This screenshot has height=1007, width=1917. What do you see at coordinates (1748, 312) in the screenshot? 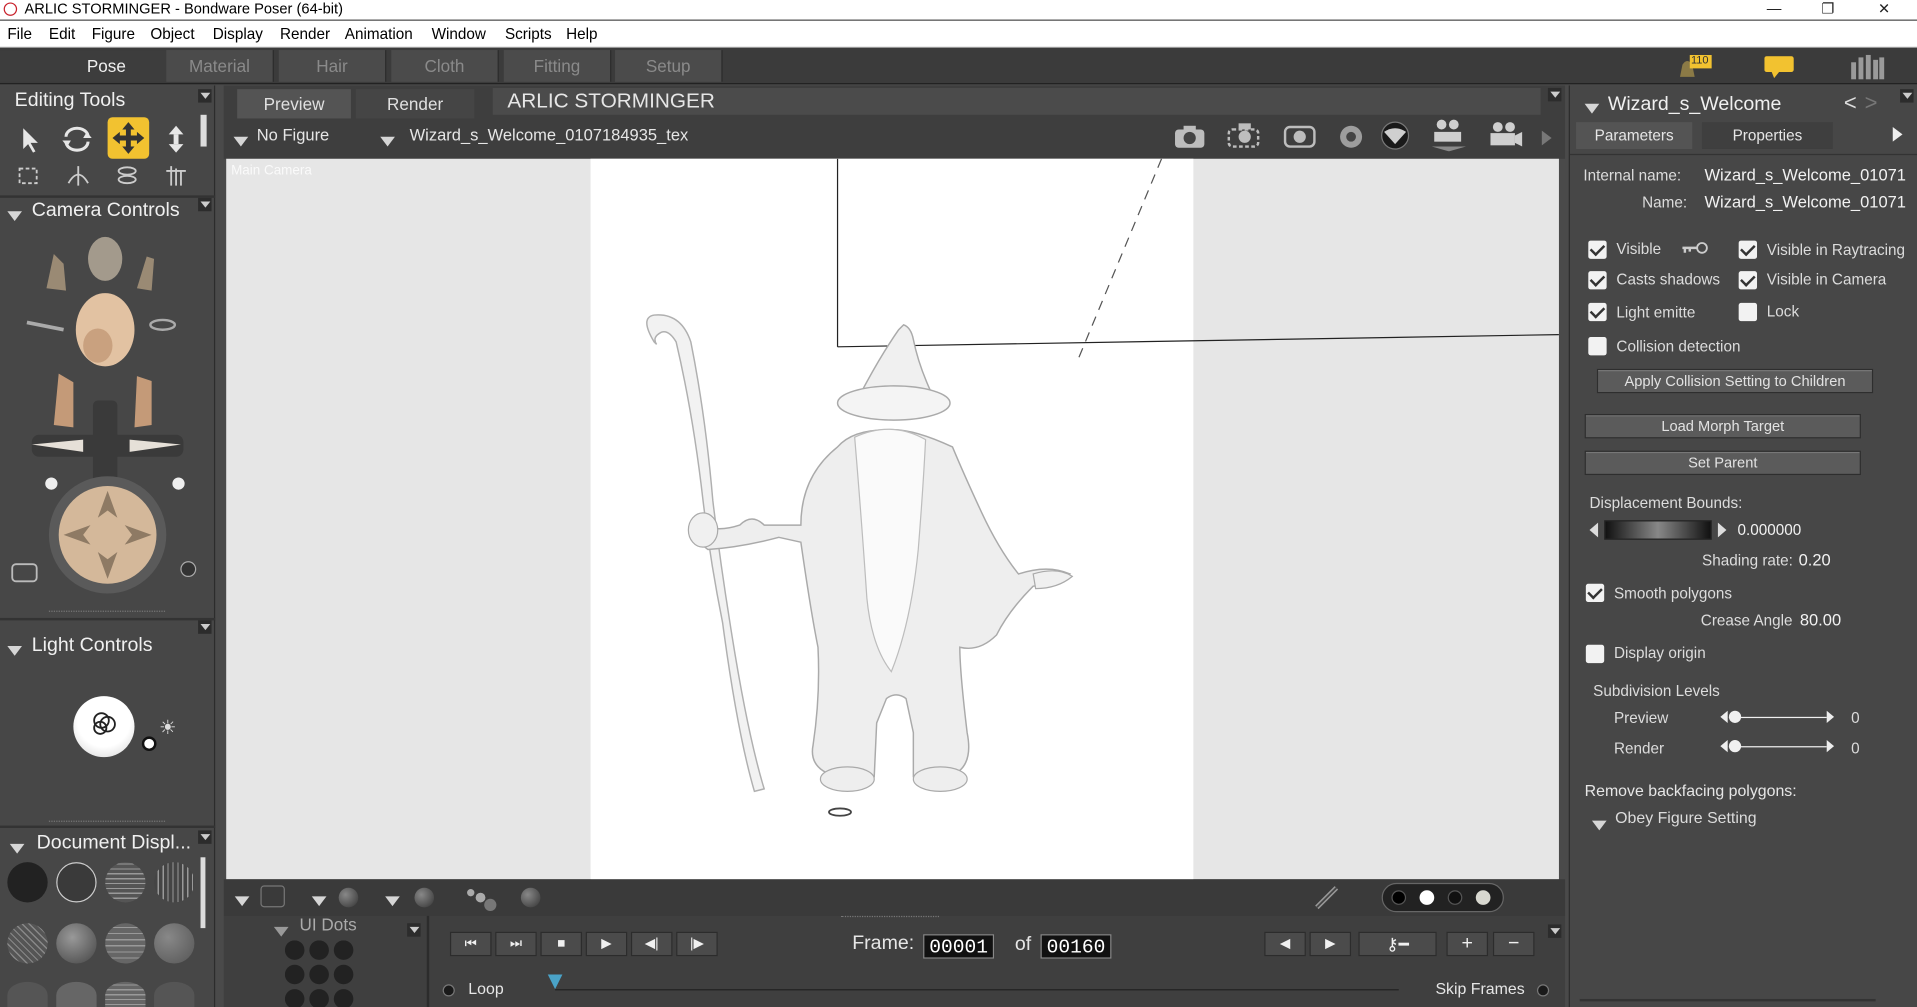
I see `lock-checkbox` at bounding box center [1748, 312].